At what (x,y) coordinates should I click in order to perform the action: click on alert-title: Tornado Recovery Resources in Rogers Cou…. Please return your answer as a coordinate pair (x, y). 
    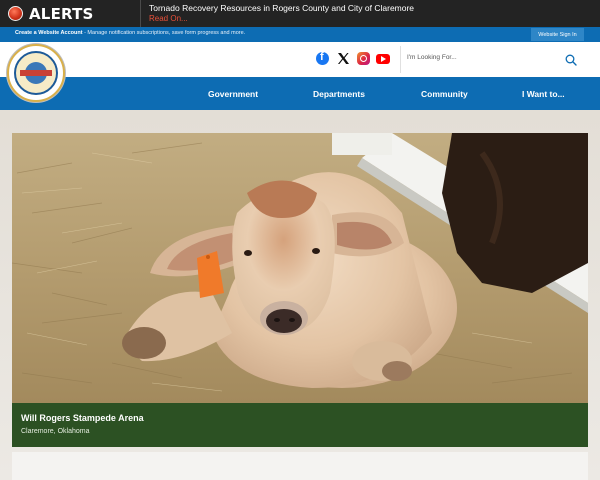
    Looking at the image, I should click on (281, 8).